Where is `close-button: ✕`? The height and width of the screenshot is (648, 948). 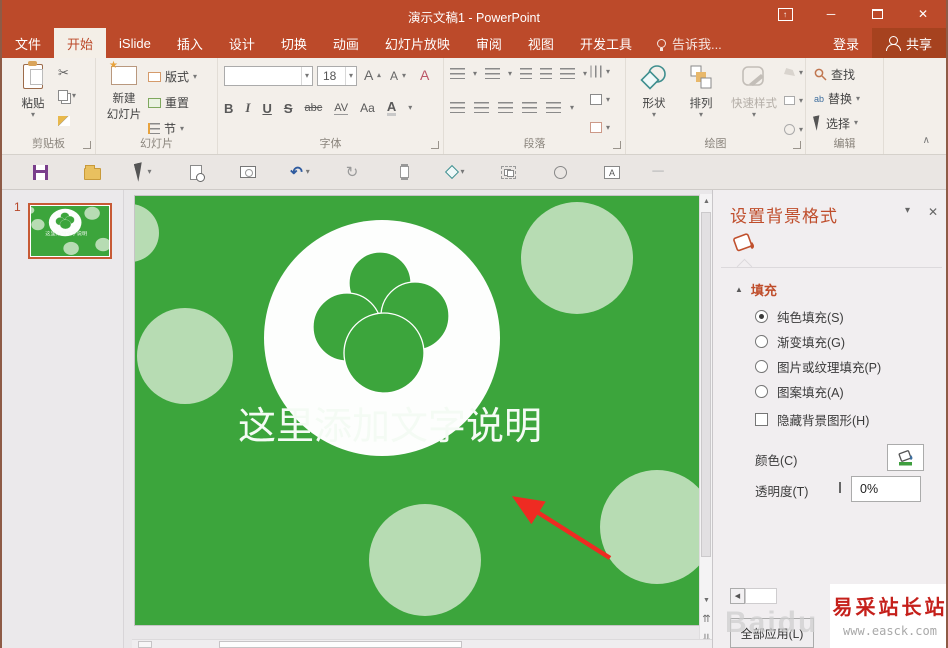
close-button: ✕ is located at coordinates (923, 14).